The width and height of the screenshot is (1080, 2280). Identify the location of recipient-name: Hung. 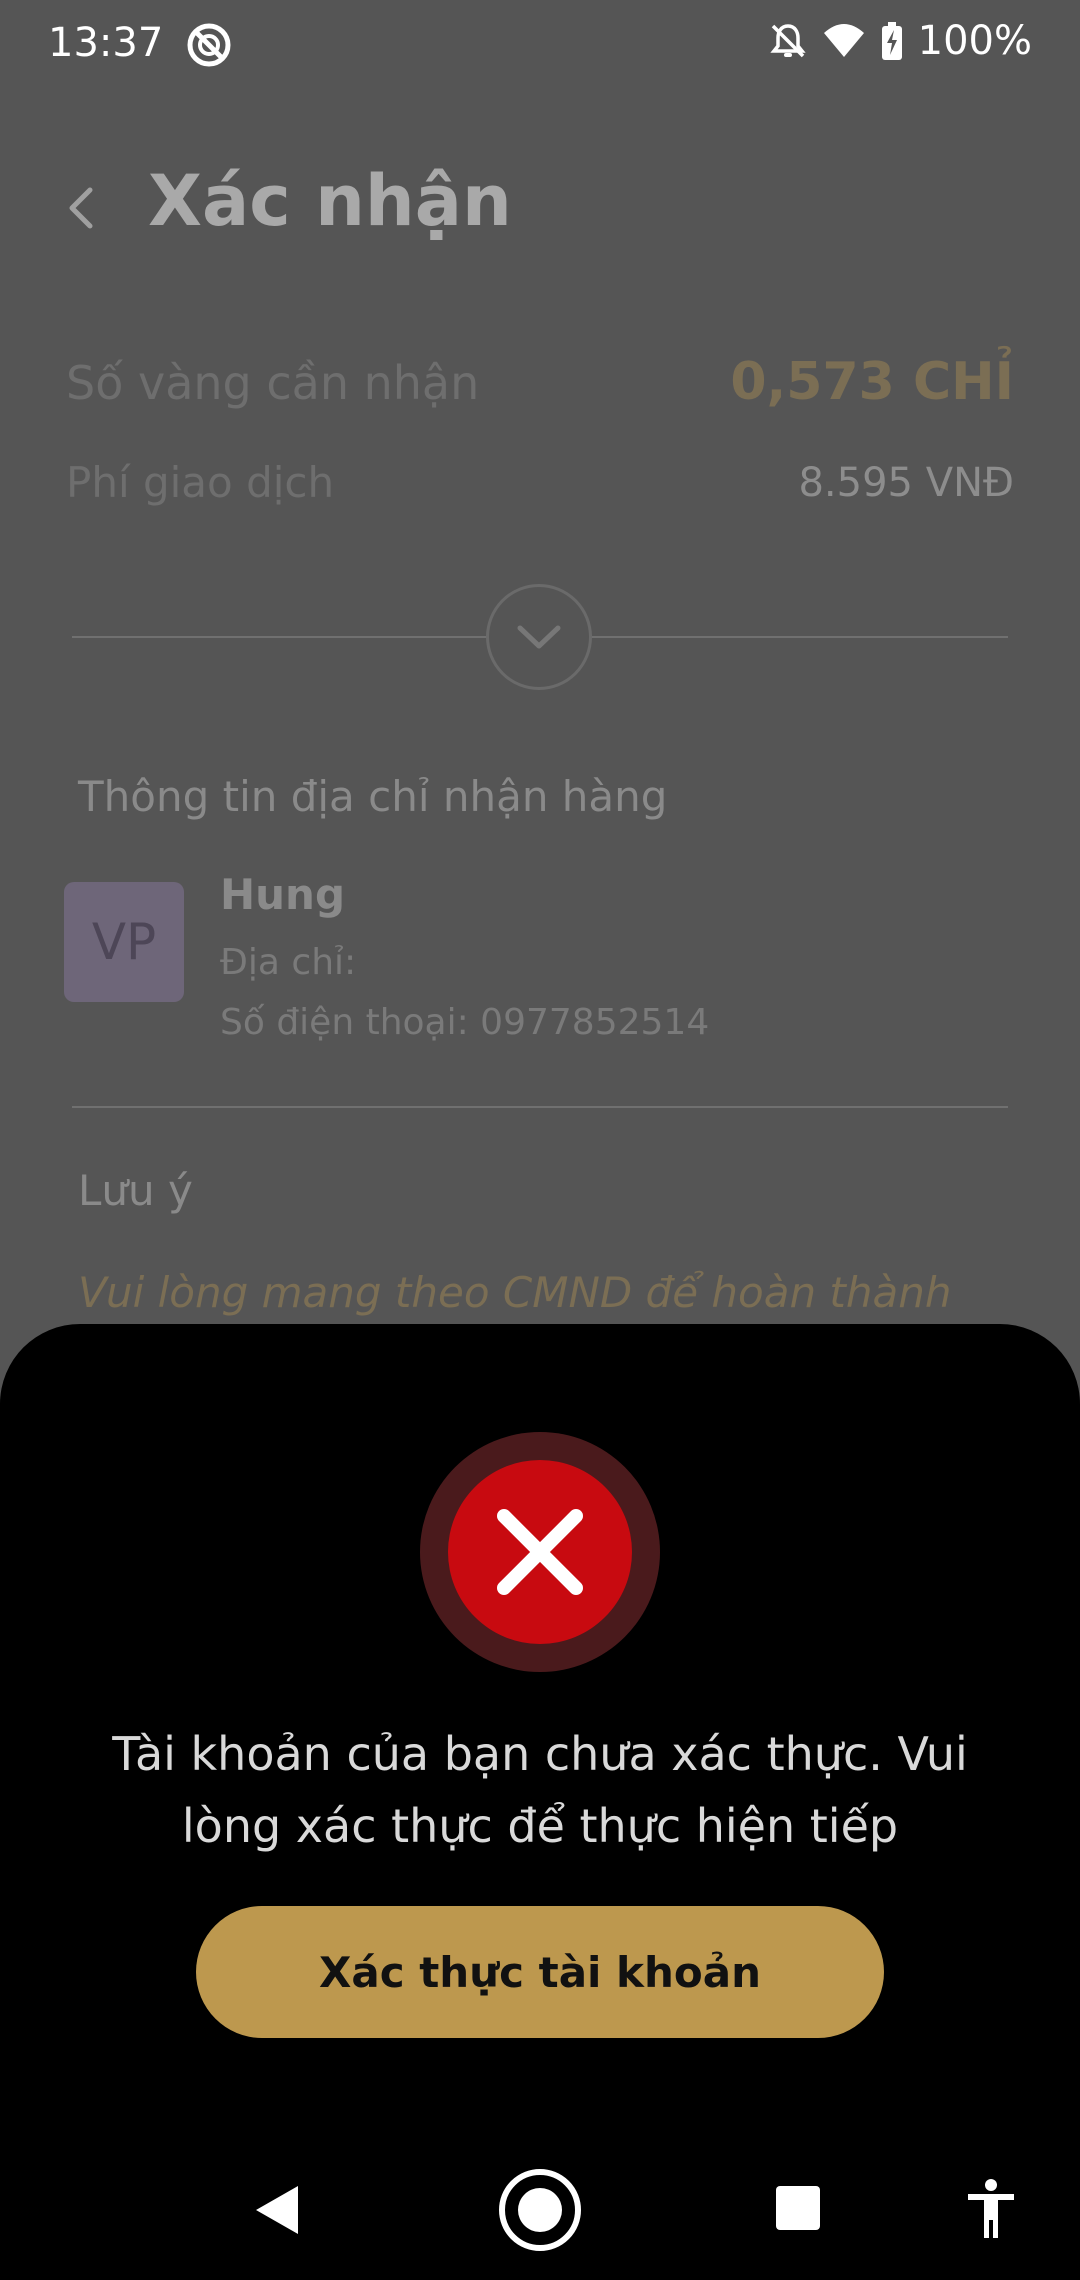
(283, 894).